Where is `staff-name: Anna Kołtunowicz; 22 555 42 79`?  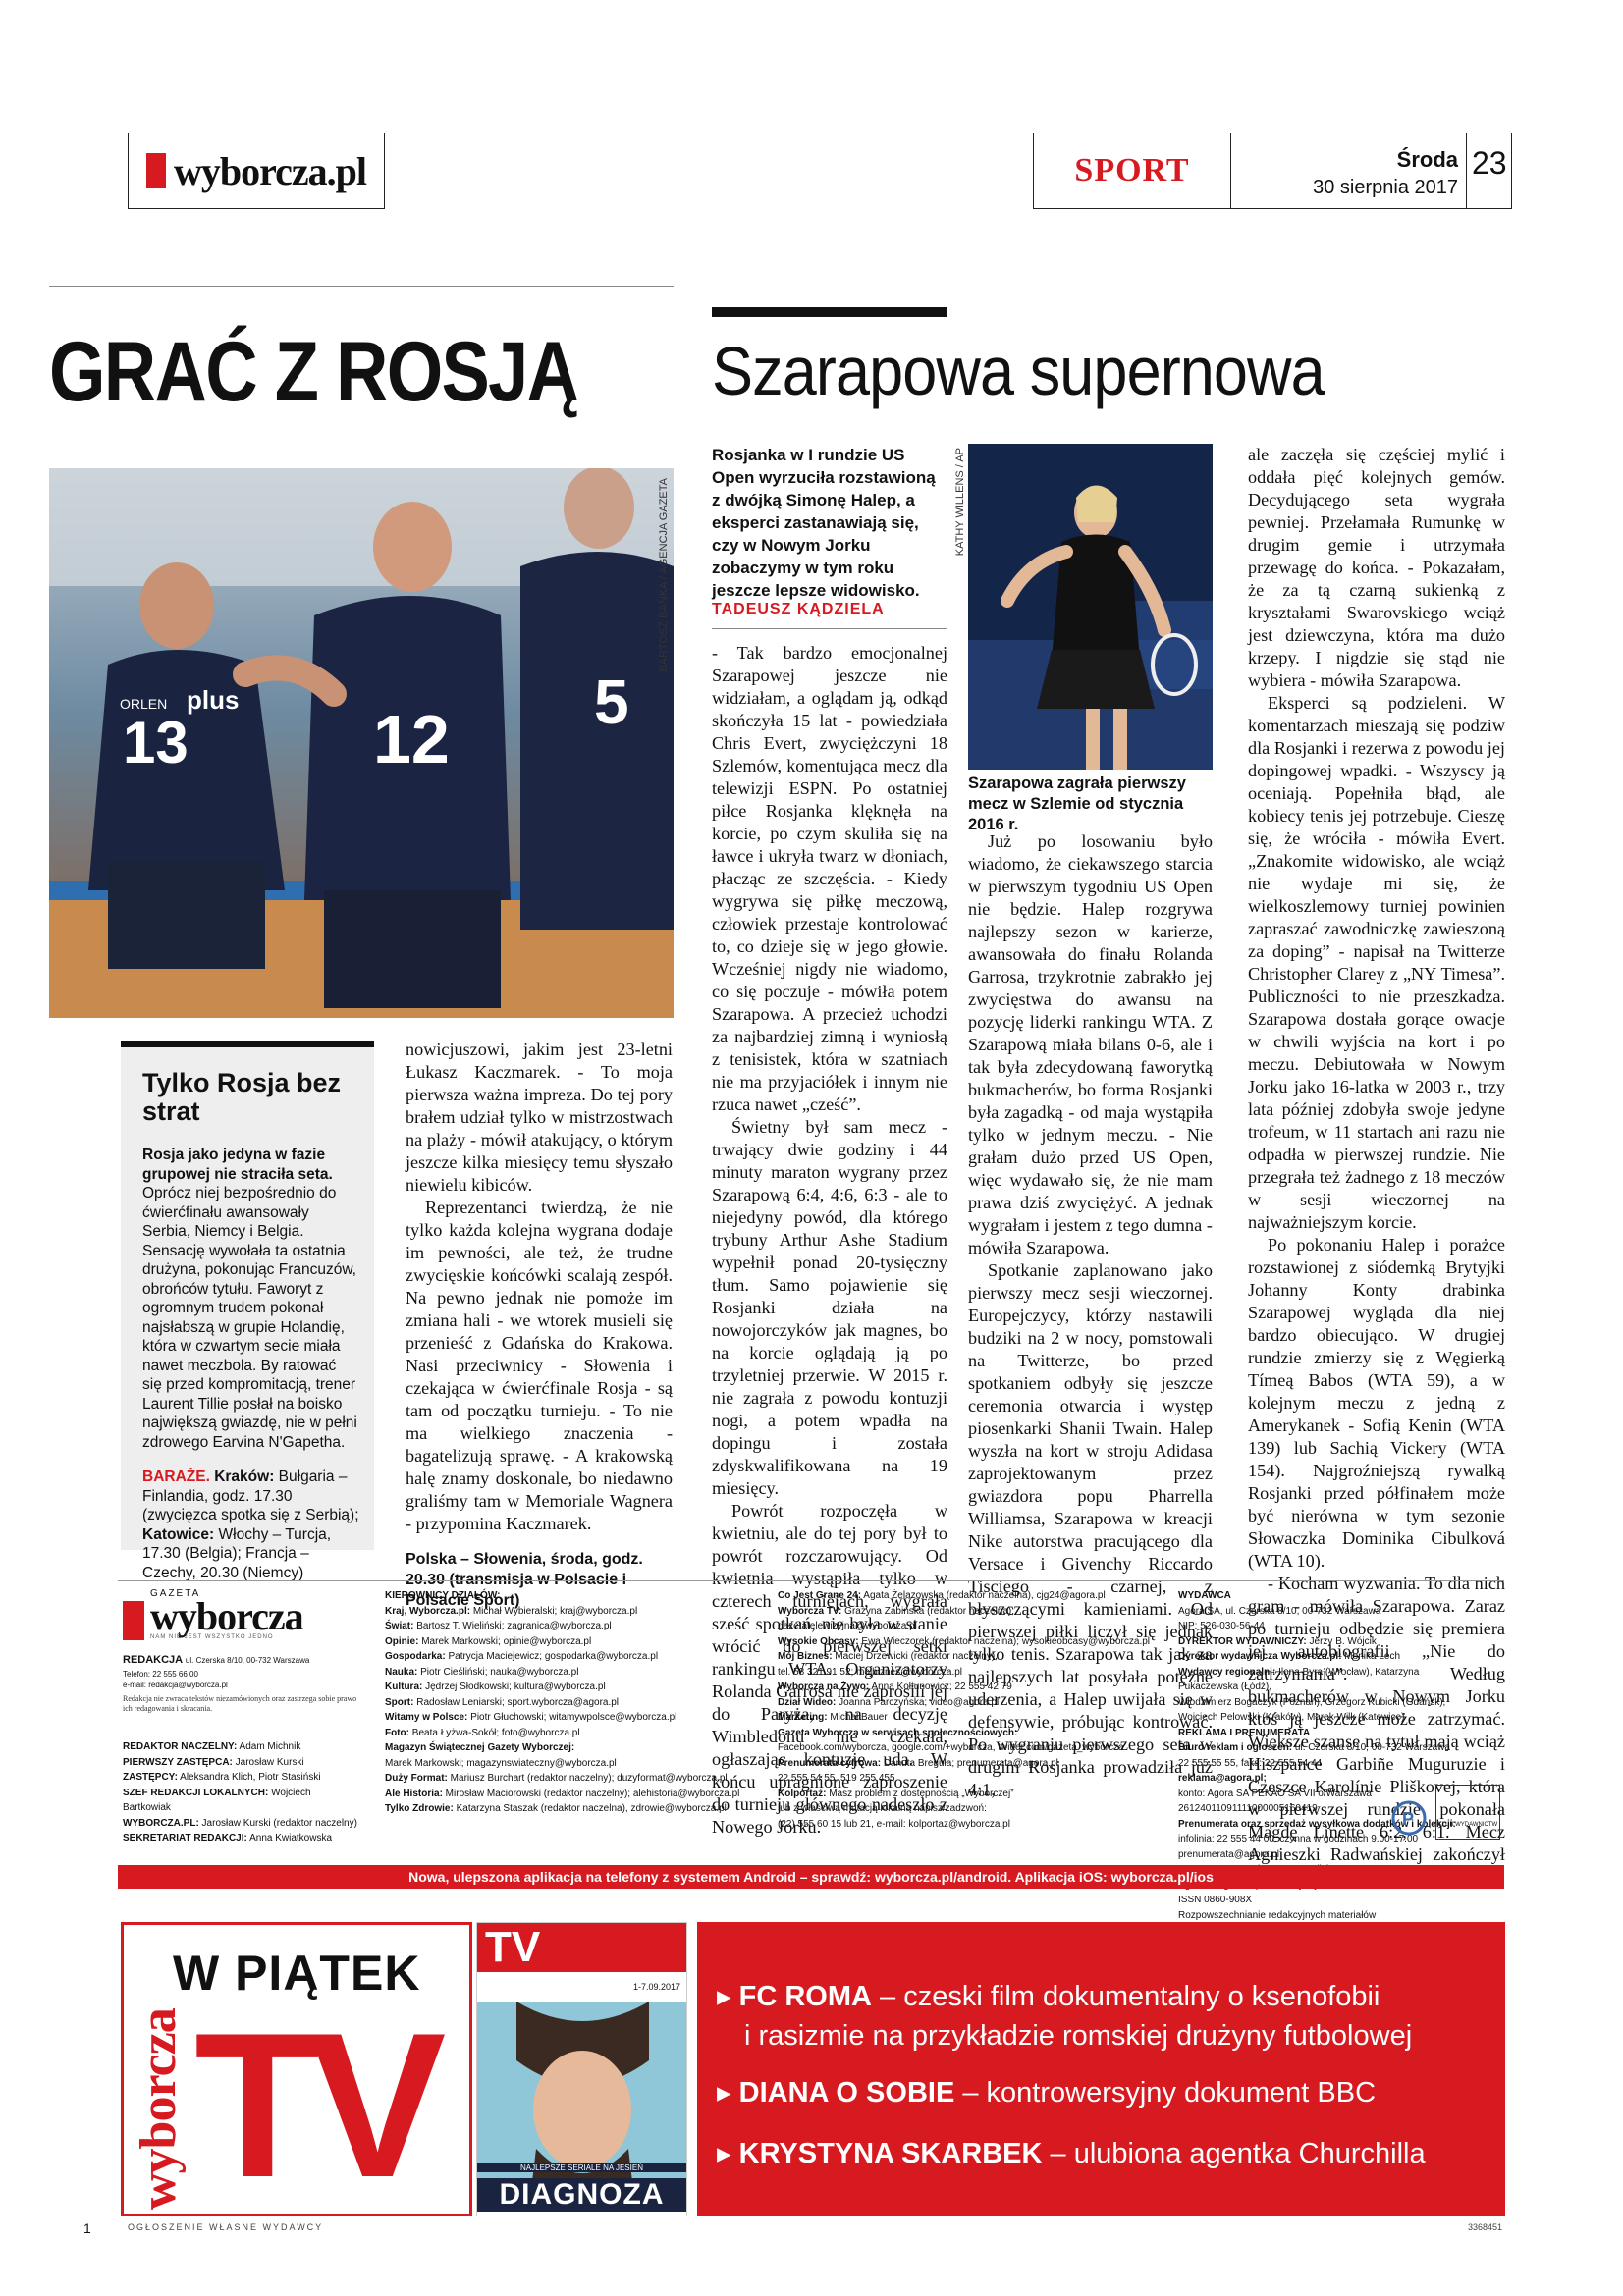 staff-name: Anna Kołtunowicz; 22 555 42 79 is located at coordinates (940, 1687).